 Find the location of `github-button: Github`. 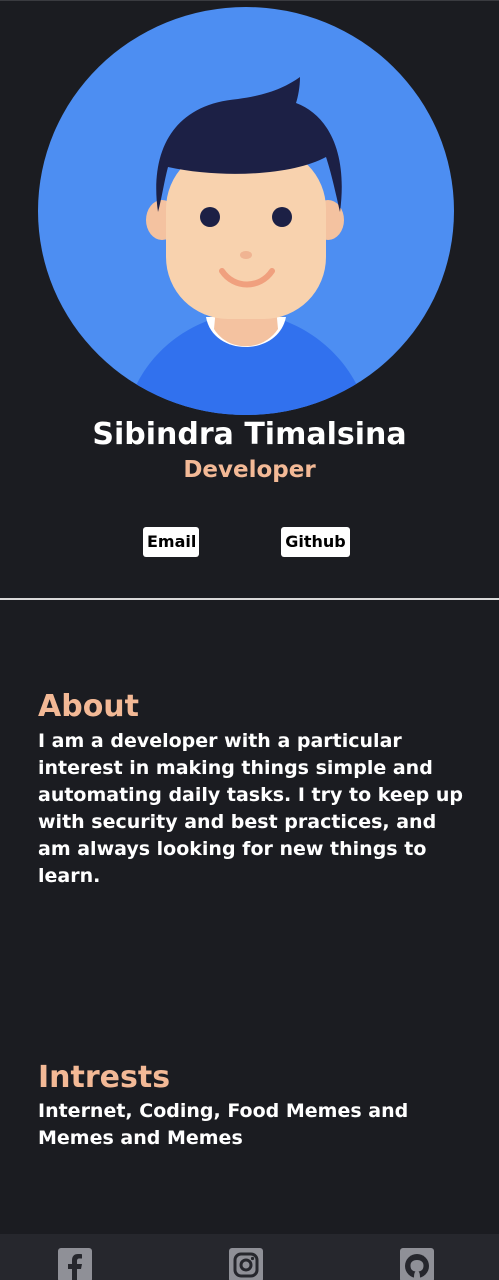

github-button: Github is located at coordinates (315, 542).